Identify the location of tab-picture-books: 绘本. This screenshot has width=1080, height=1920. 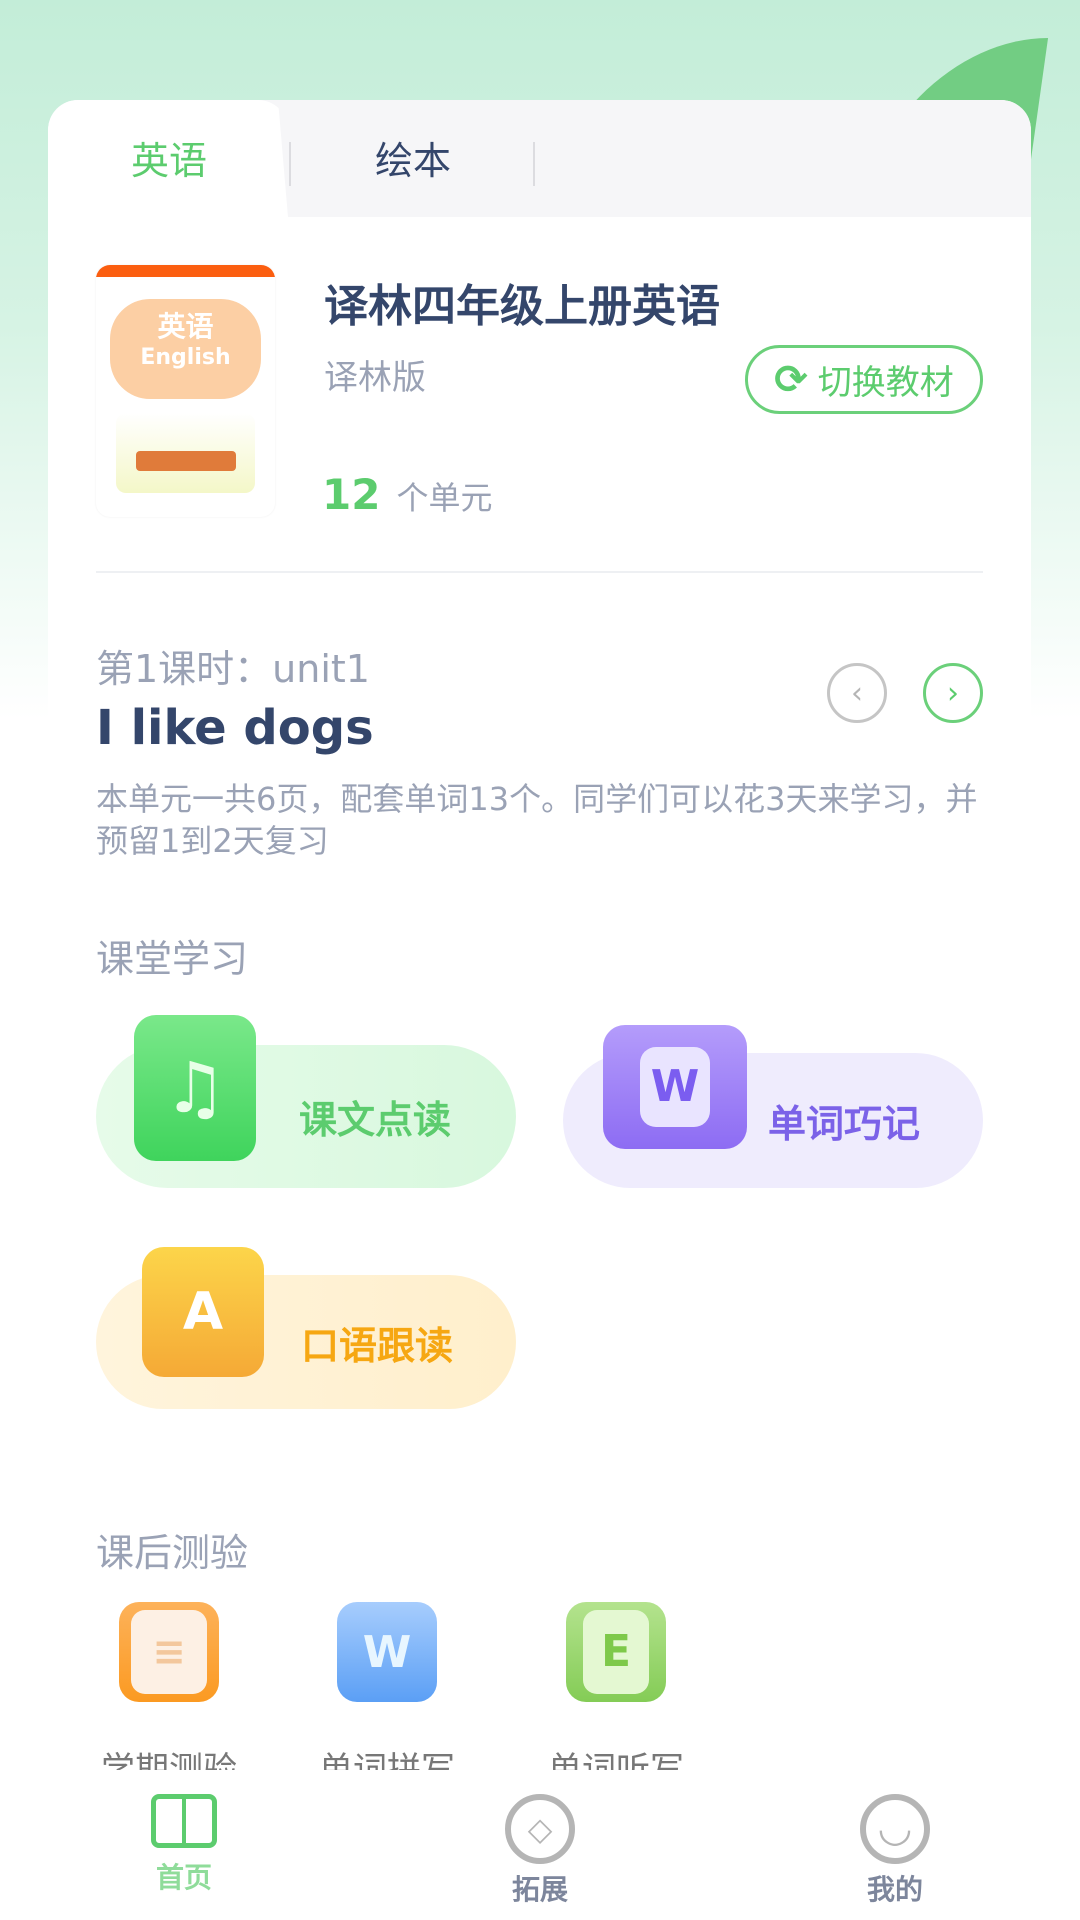
(413, 157).